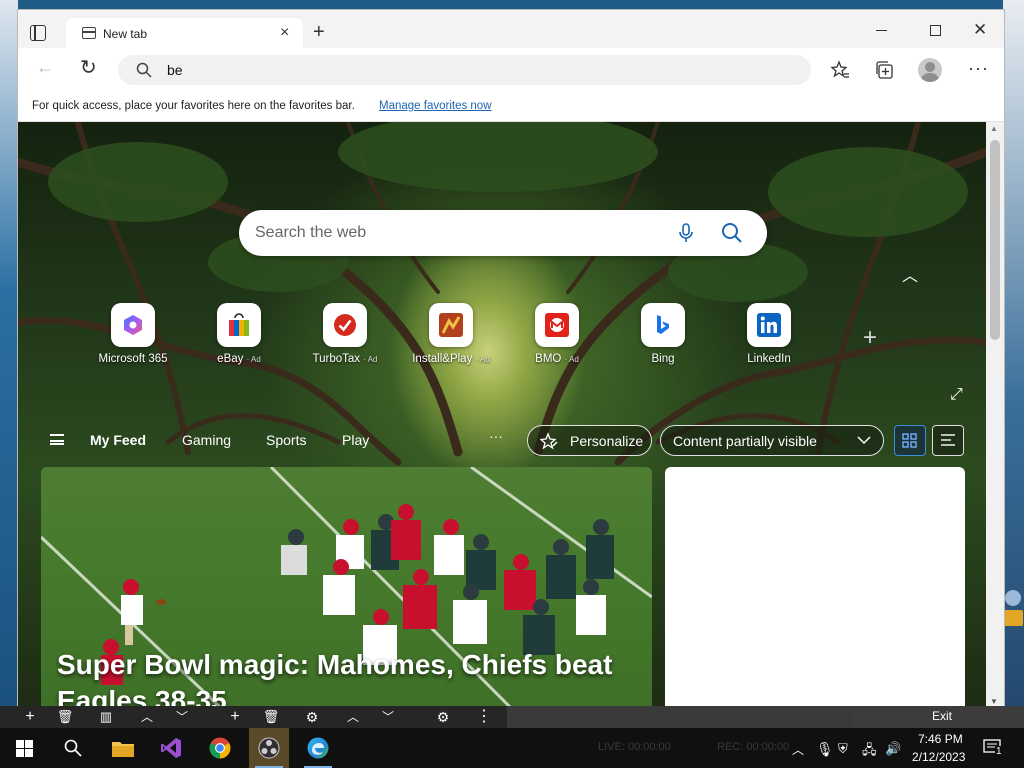 The image size is (1024, 768). I want to click on tab-title: New tab, so click(125, 34).